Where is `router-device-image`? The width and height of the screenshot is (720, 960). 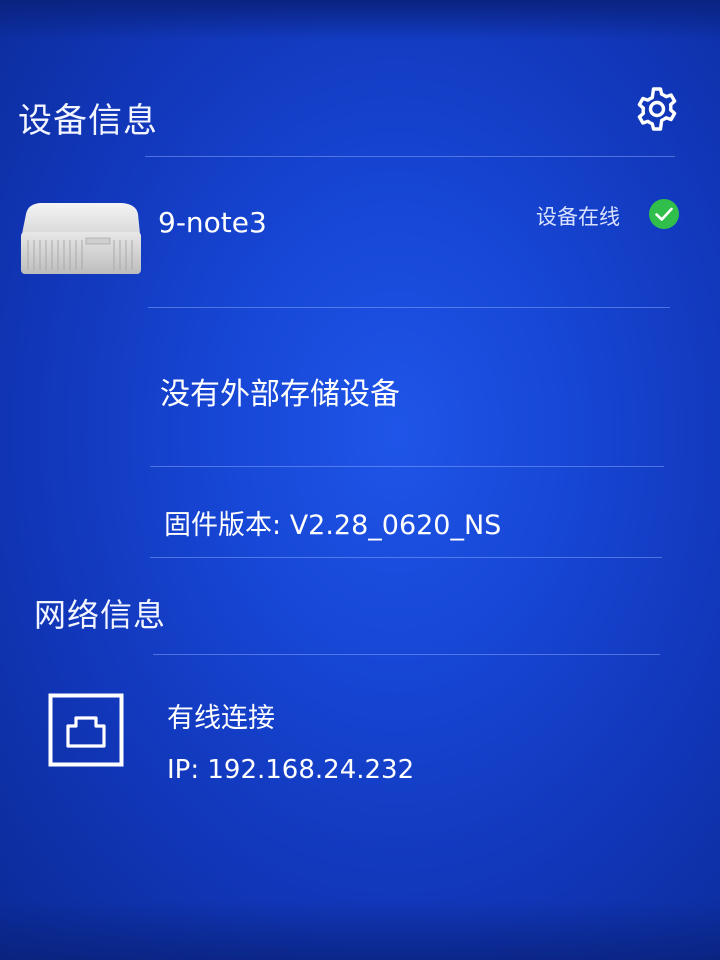
router-device-image is located at coordinates (81, 238).